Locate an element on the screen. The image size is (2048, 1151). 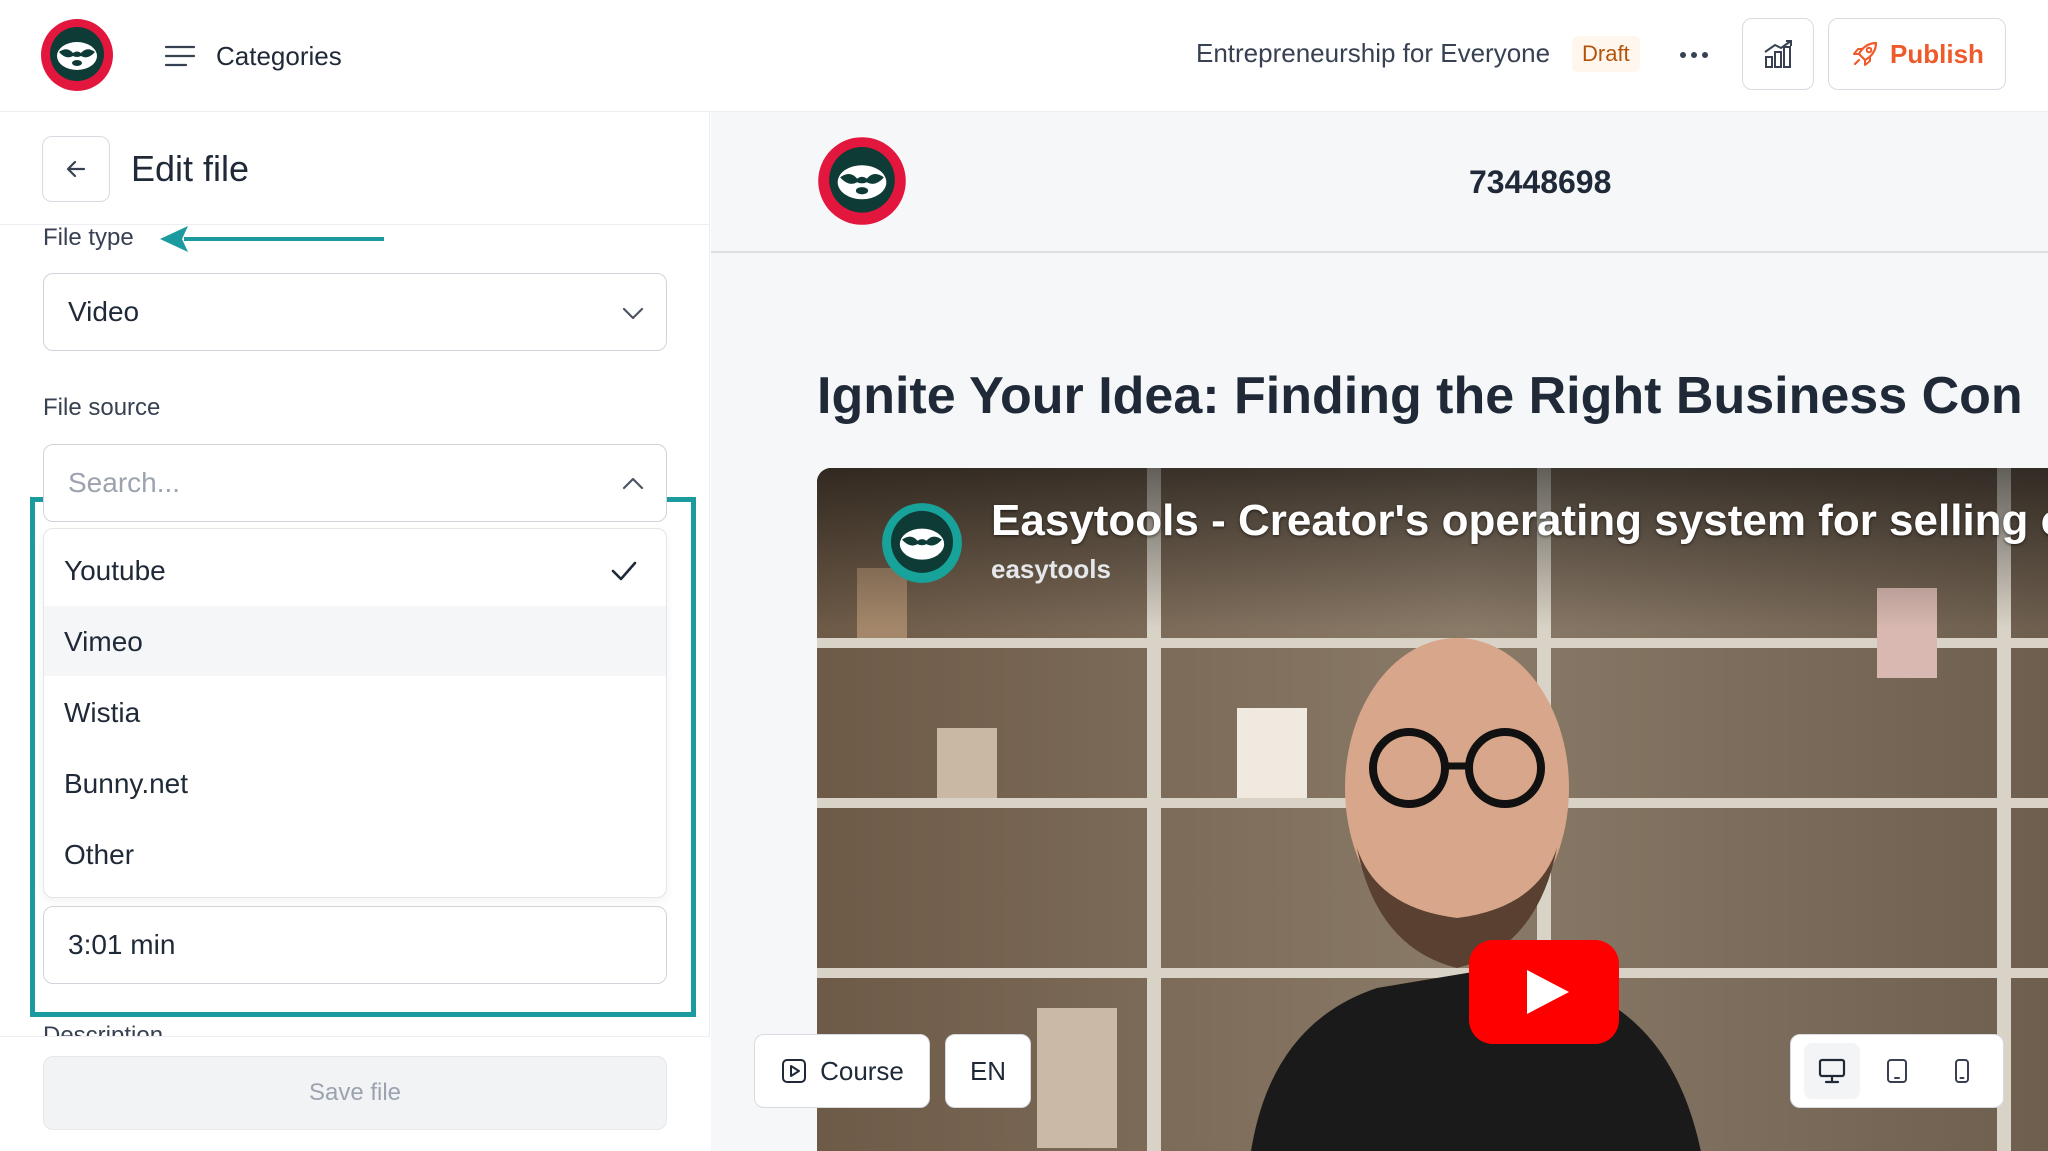
more-options-button is located at coordinates (1694, 55).